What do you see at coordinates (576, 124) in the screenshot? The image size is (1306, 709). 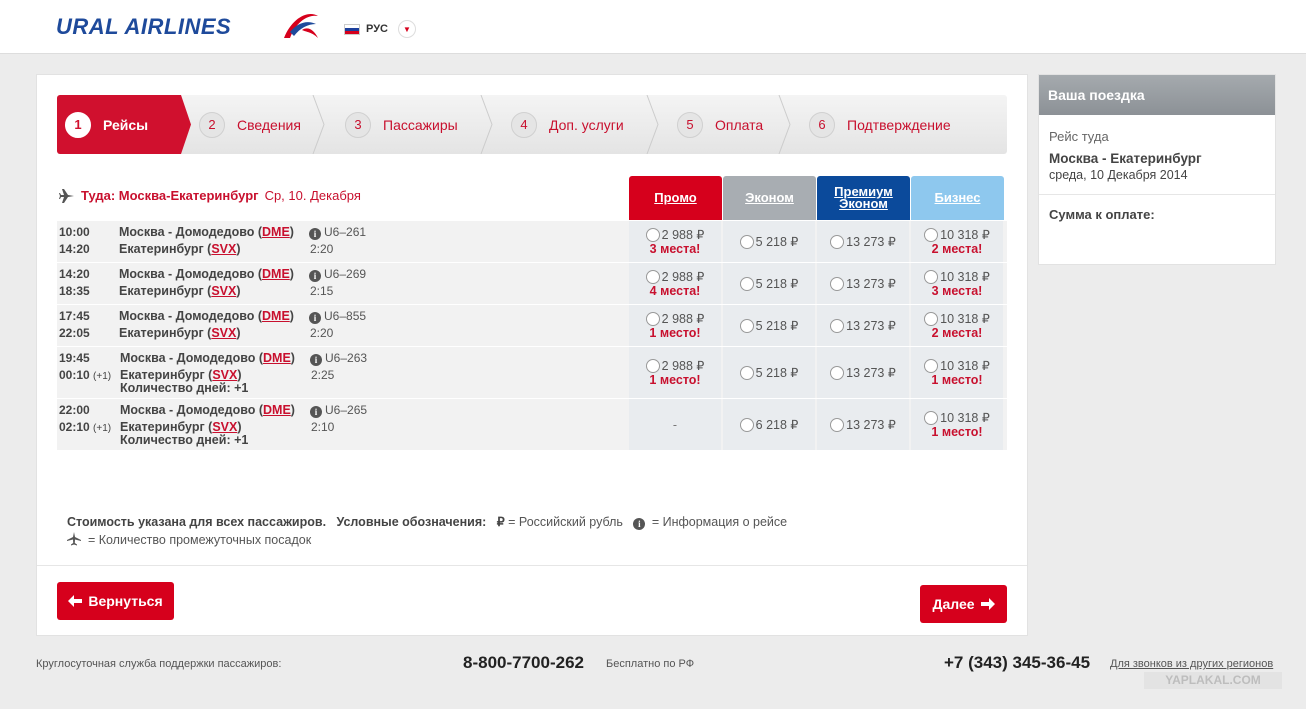 I see `step-extras: 4 Доп. услуги` at bounding box center [576, 124].